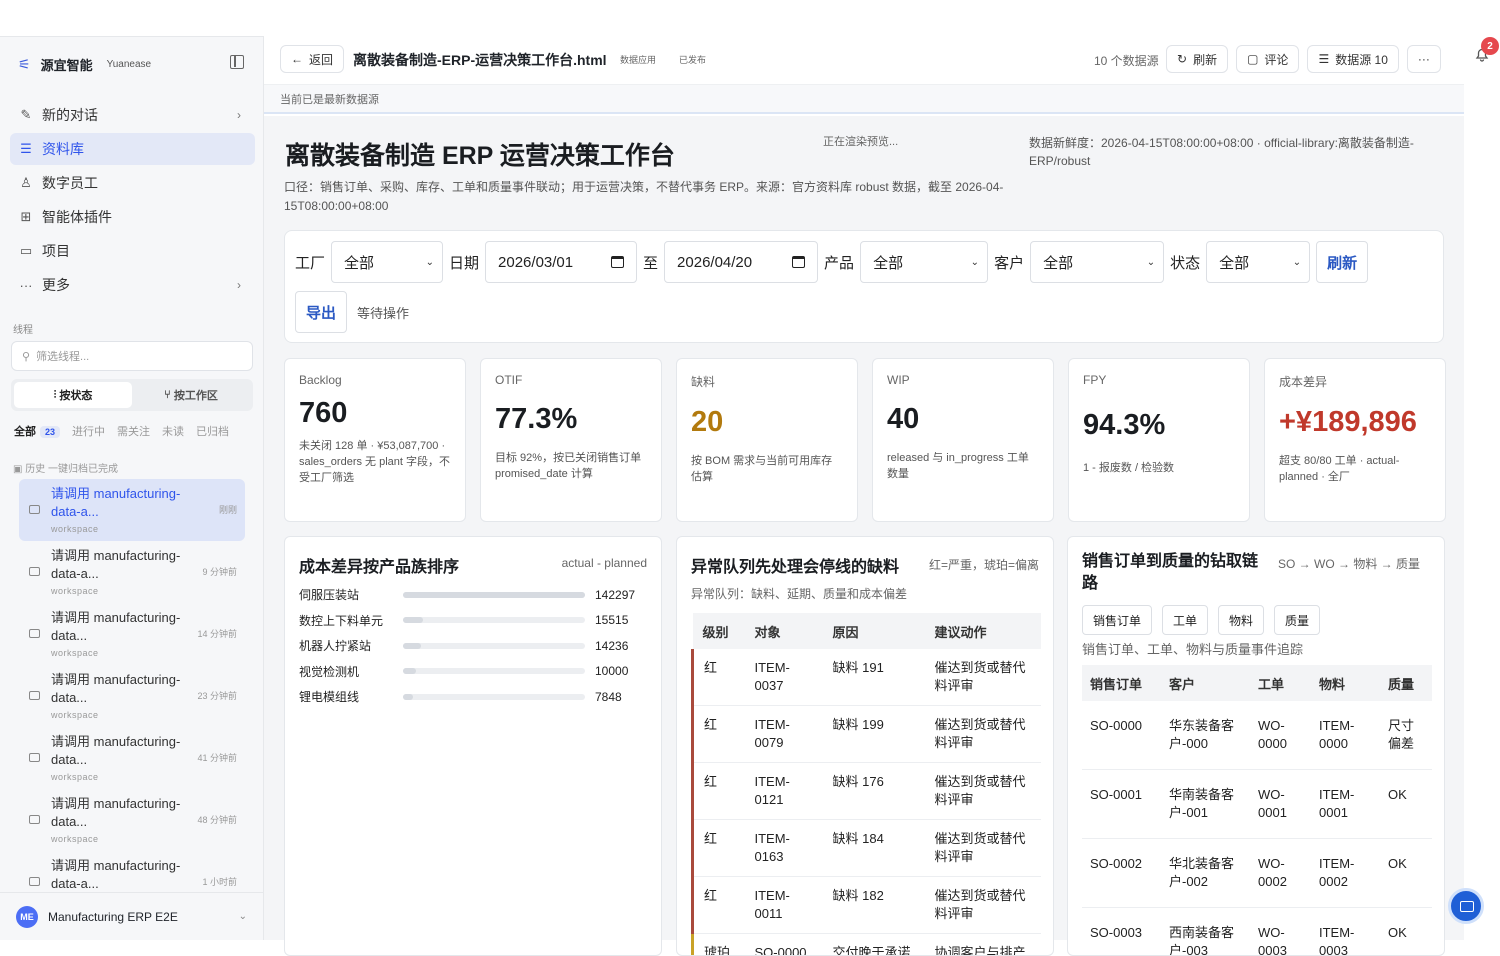 This screenshot has width=1500, height=956. What do you see at coordinates (1241, 620) in the screenshot?
I see `chip-material: 物料` at bounding box center [1241, 620].